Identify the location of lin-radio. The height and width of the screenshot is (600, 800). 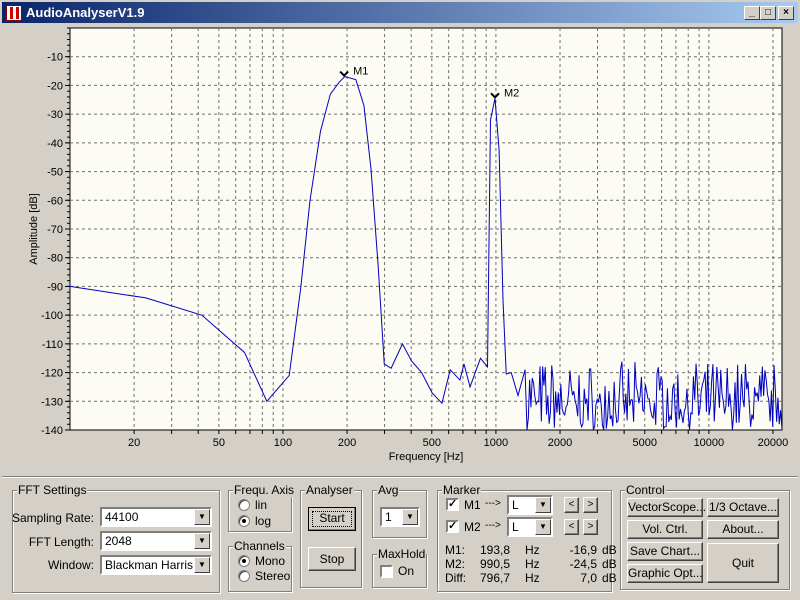
(244, 505).